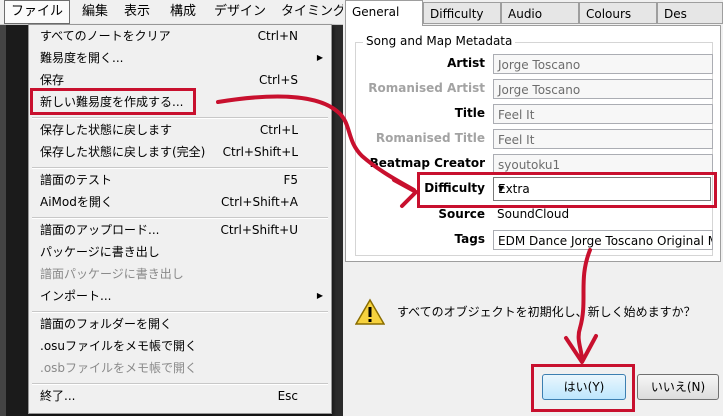 The image size is (723, 416). Describe the element at coordinates (183, 12) in the screenshot. I see `menu-compose: 構成` at that location.